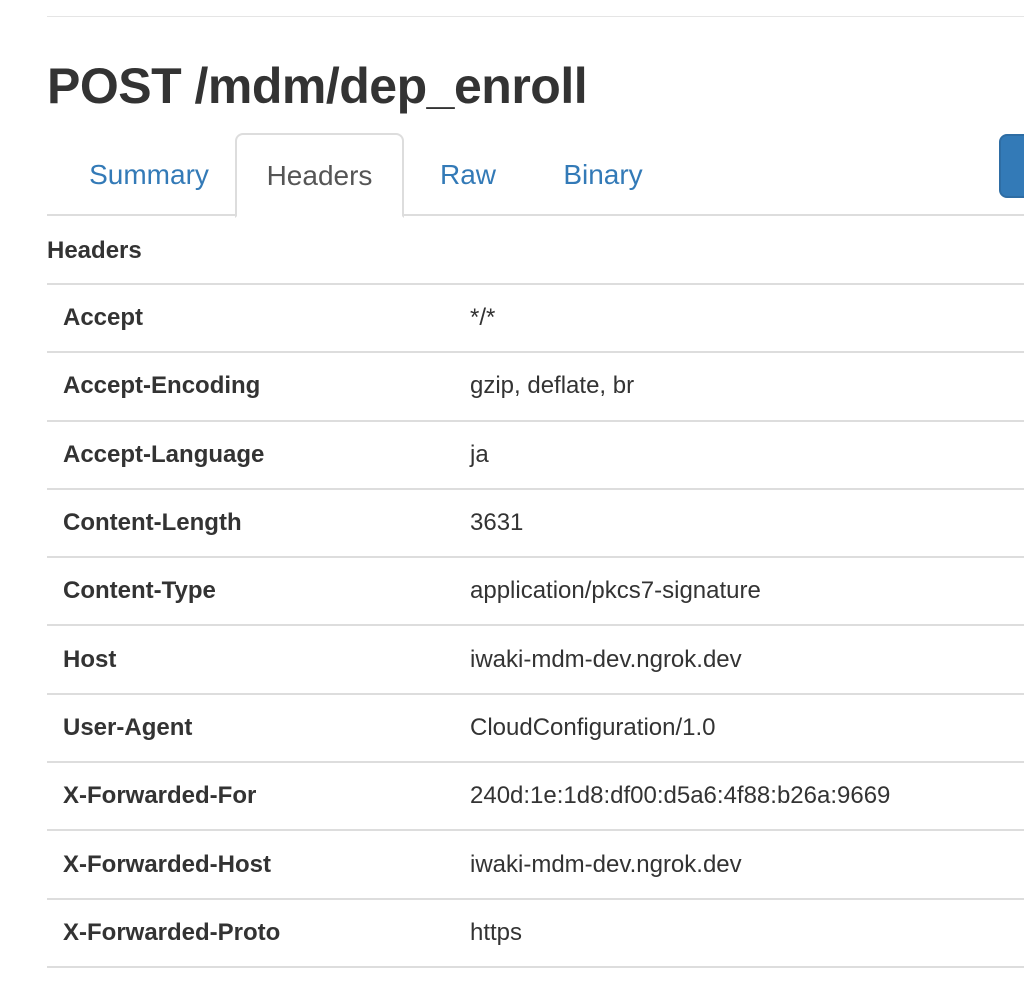 This screenshot has height=998, width=1024. I want to click on header-value: ja, so click(479, 454).